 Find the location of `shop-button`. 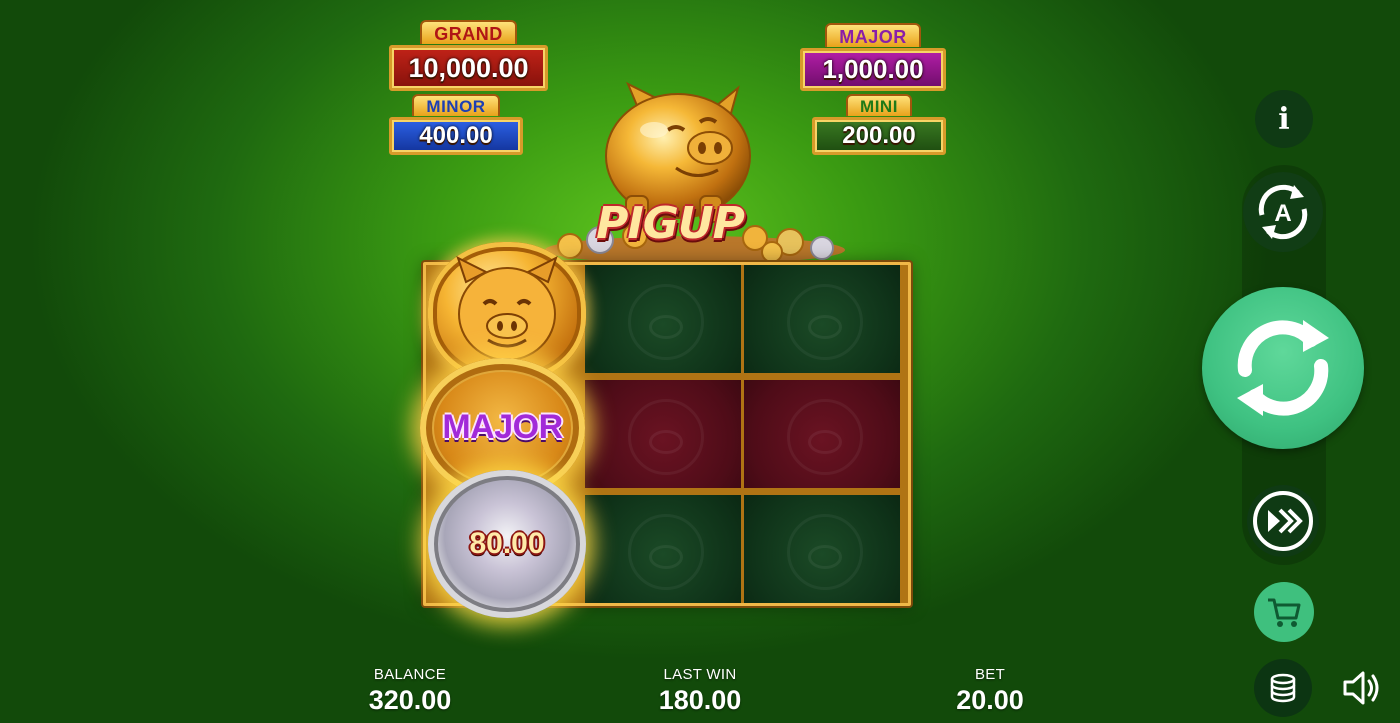

shop-button is located at coordinates (1284, 612).